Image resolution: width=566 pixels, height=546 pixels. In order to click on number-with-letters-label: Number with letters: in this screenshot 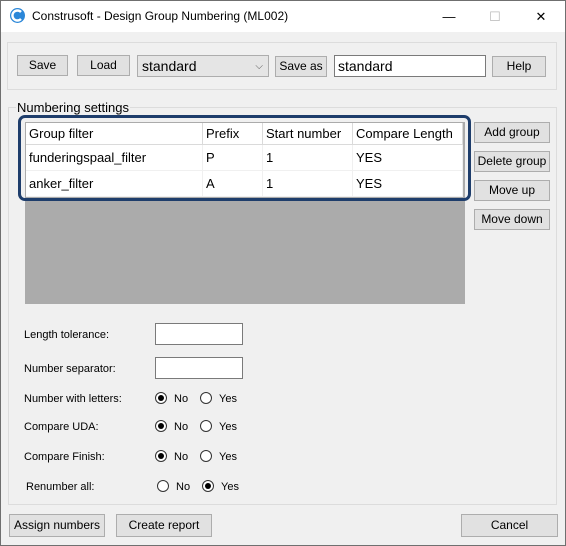, I will do `click(73, 399)`.